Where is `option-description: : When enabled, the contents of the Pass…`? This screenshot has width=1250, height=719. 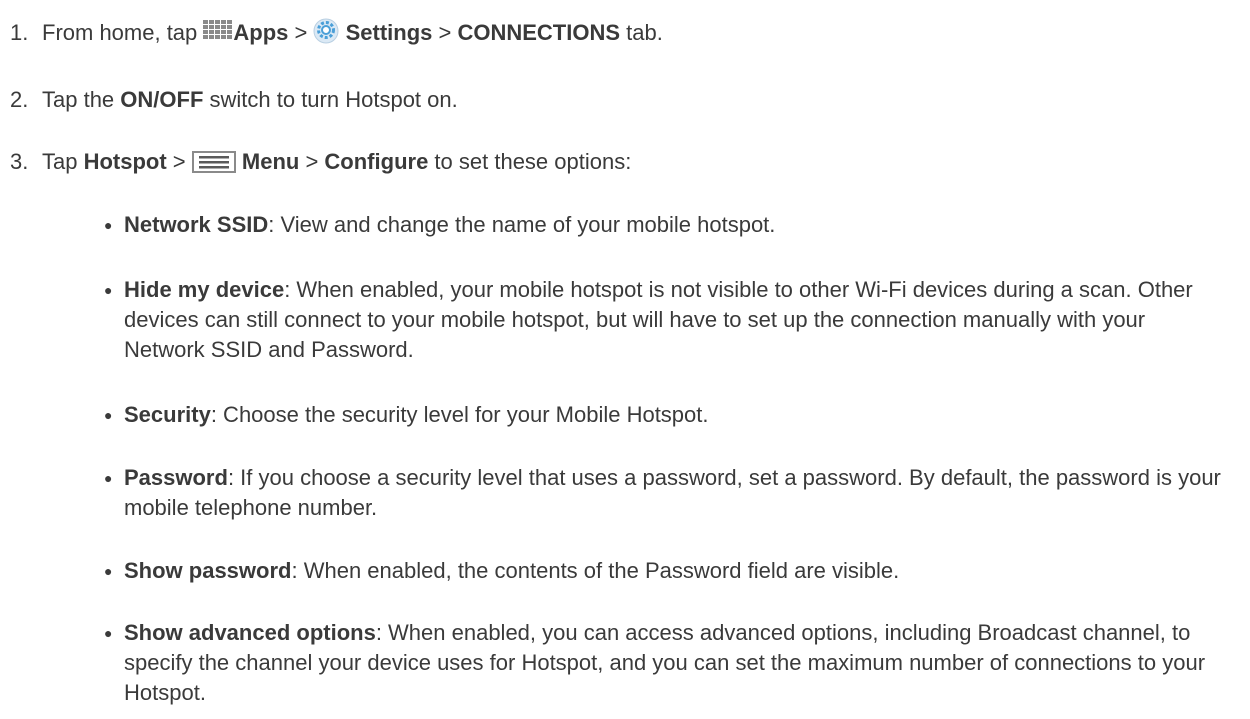
option-description: : When enabled, the contents of the Pass… is located at coordinates (595, 570).